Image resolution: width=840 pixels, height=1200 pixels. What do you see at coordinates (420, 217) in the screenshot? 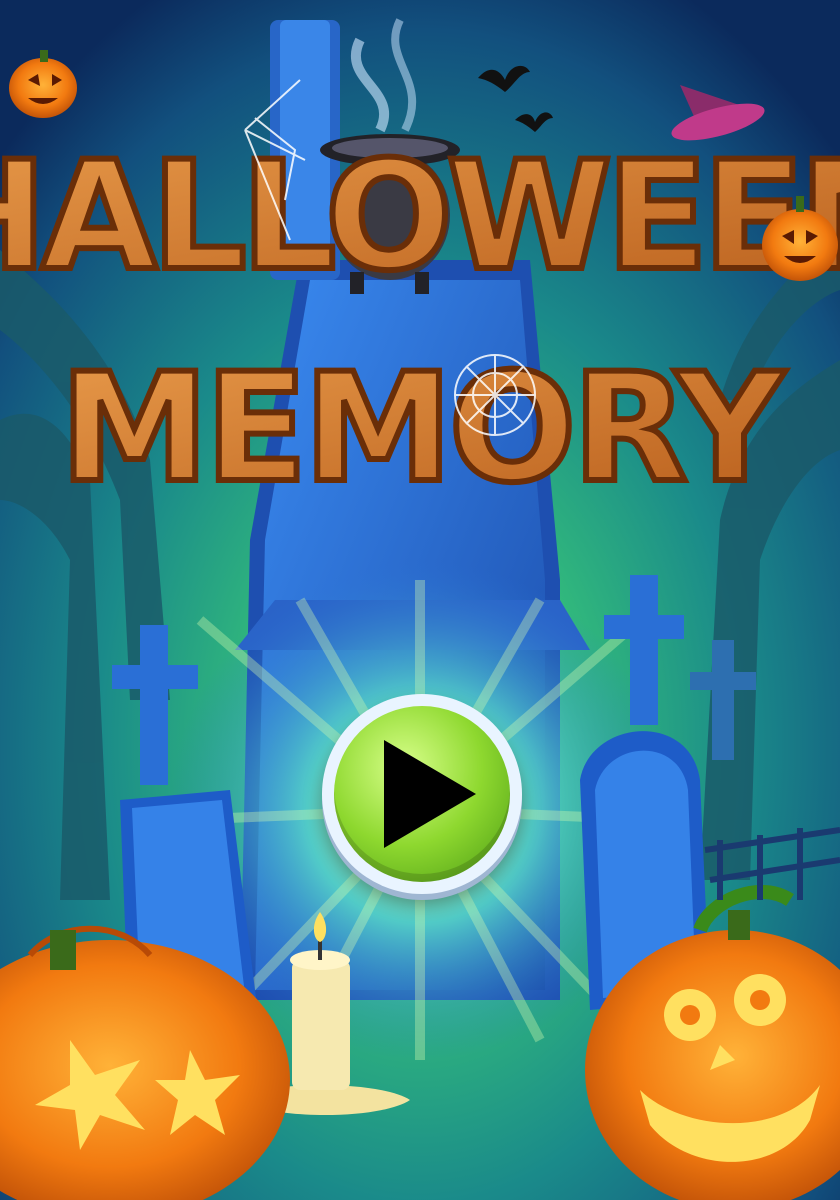
I see `title-line-1: HALLOWEEN` at bounding box center [420, 217].